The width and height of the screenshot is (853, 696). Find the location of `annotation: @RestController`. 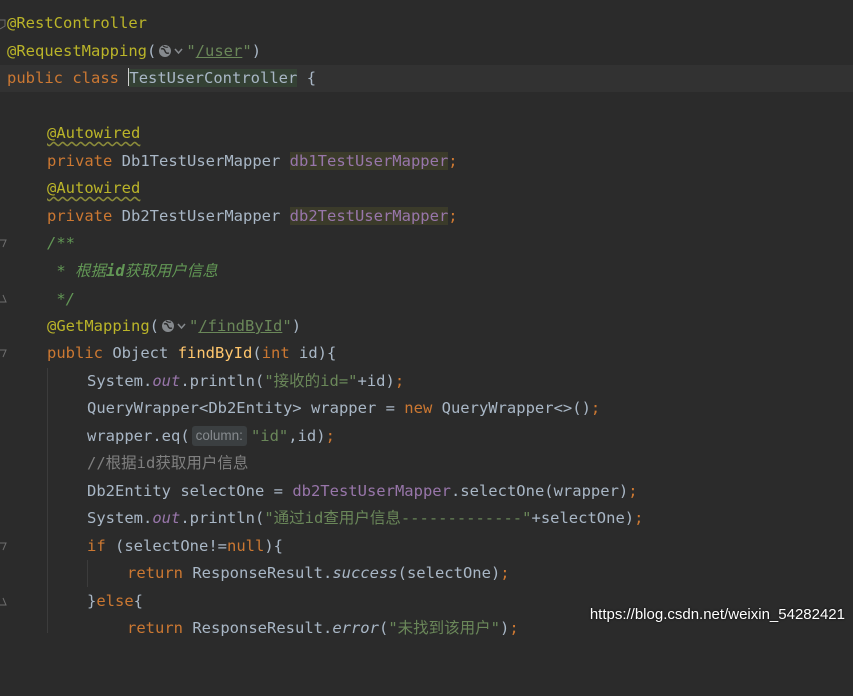

annotation: @RestController is located at coordinates (77, 23).